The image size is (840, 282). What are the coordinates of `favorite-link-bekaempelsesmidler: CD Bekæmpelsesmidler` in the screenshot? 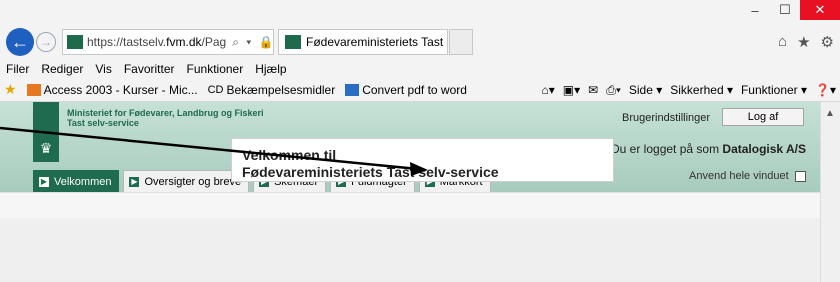 It's located at (272, 90).